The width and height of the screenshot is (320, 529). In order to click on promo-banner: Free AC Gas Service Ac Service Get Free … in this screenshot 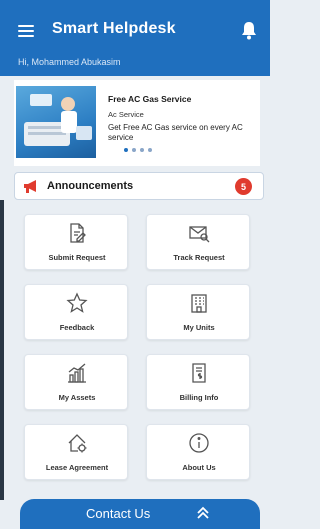, I will do `click(137, 123)`.